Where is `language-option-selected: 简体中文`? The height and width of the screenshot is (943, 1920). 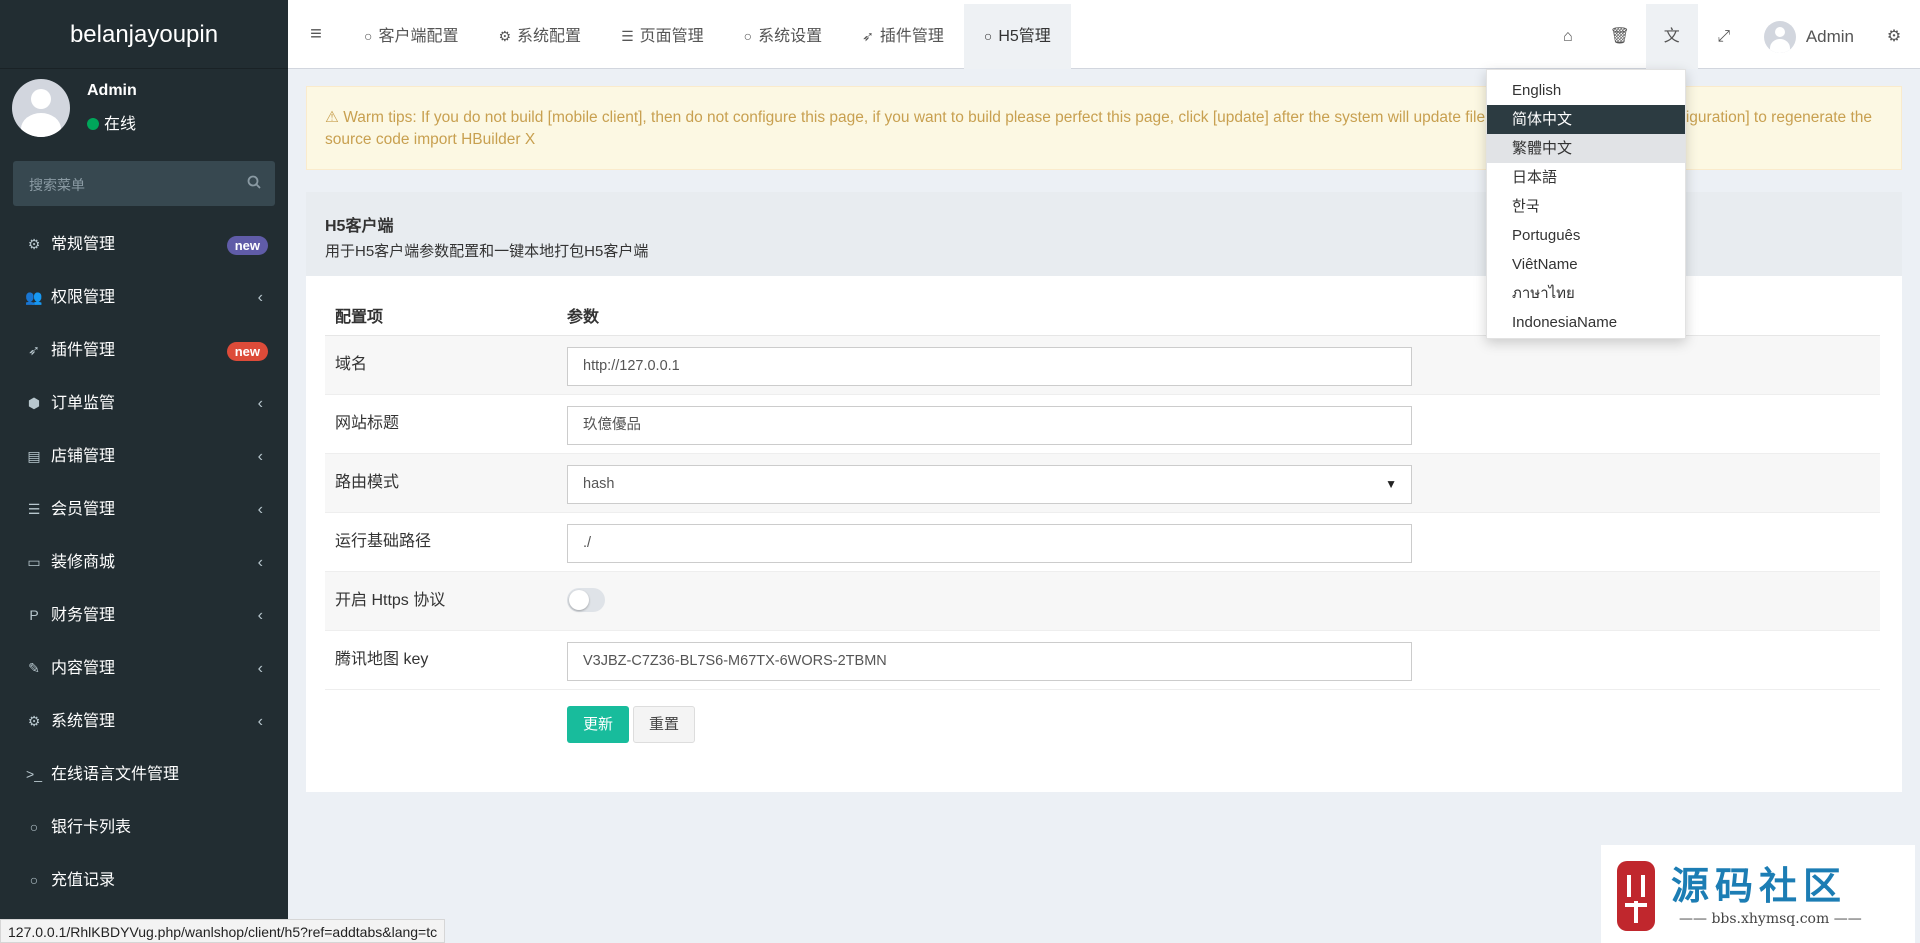 language-option-selected: 简体中文 is located at coordinates (1586, 119).